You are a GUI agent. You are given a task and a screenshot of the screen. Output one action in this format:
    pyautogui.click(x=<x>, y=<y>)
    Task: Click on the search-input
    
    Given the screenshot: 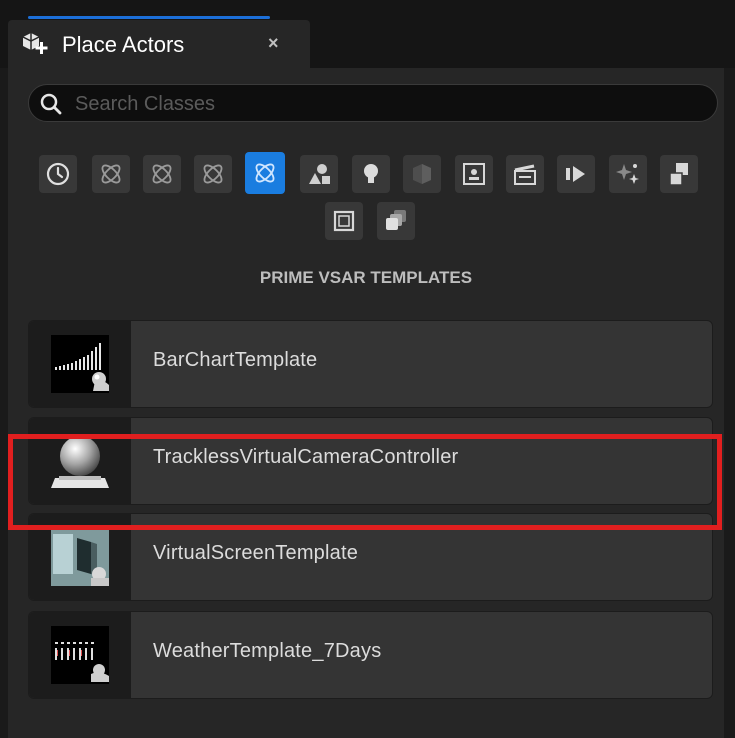 What is the action you would take?
    pyautogui.click(x=385, y=104)
    